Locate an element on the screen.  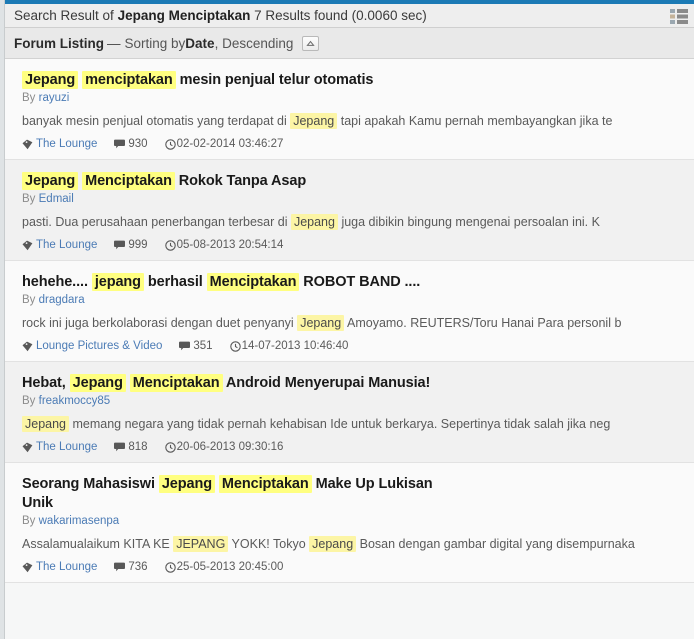
result-author-line: By wakarimasenpa is located at coordinates (351, 521).